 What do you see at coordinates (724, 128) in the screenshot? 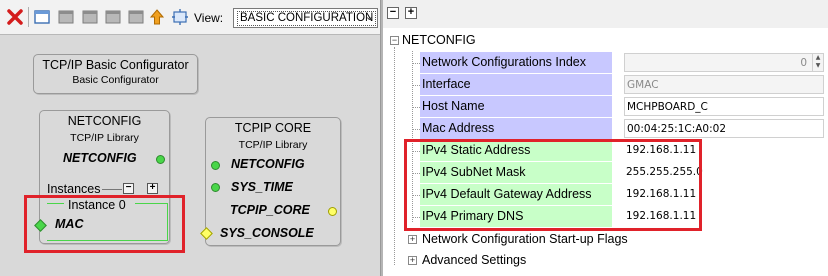
I see `config-option-value: 00:04:25:1C:A0:02` at bounding box center [724, 128].